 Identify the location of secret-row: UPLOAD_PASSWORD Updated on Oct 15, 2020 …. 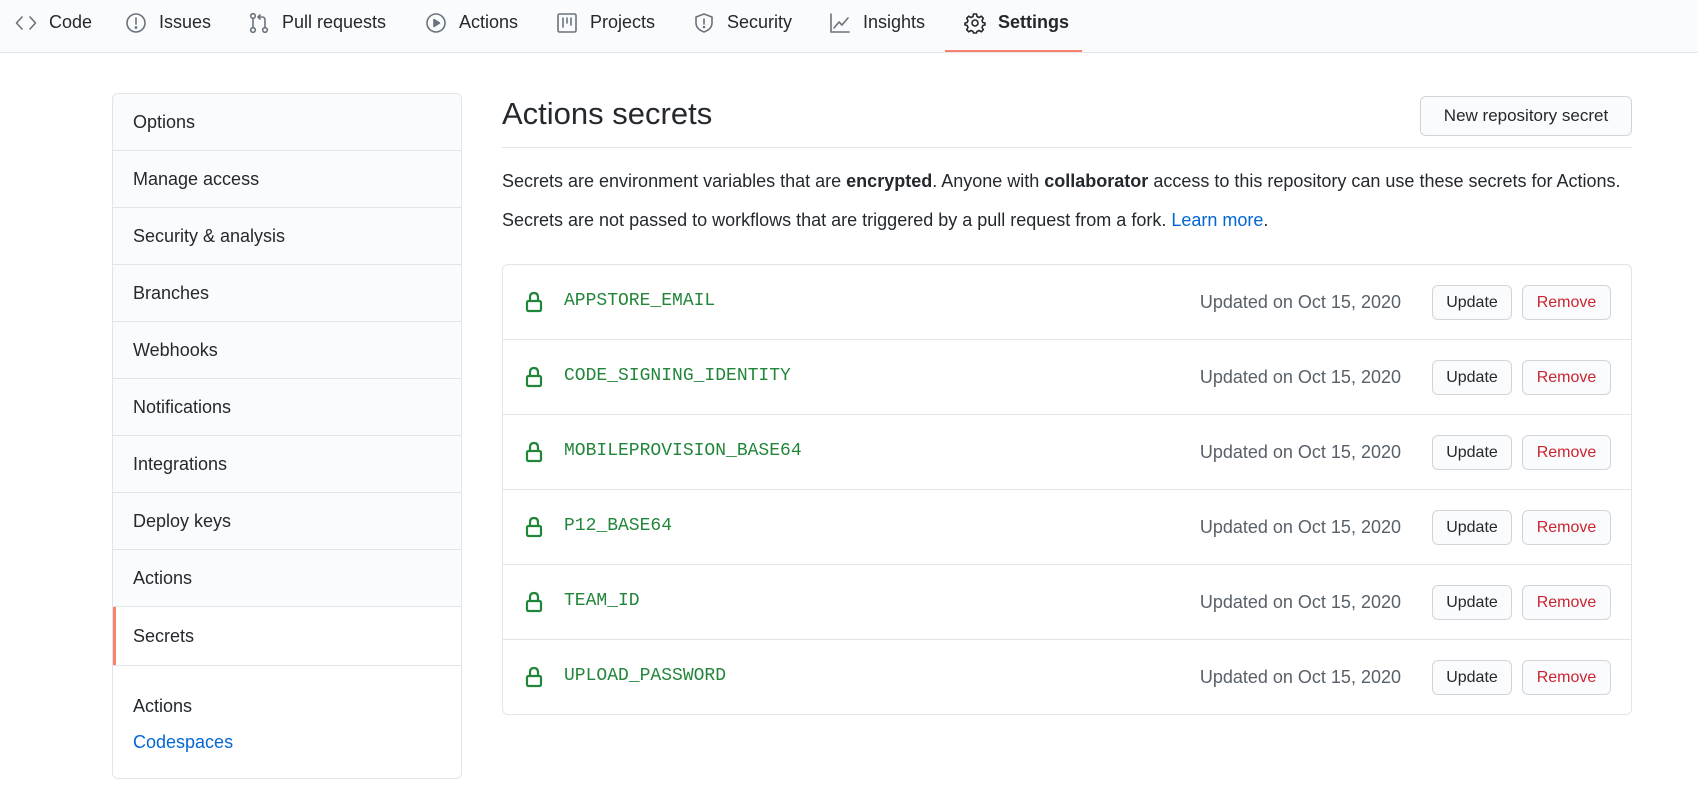
(1067, 677).